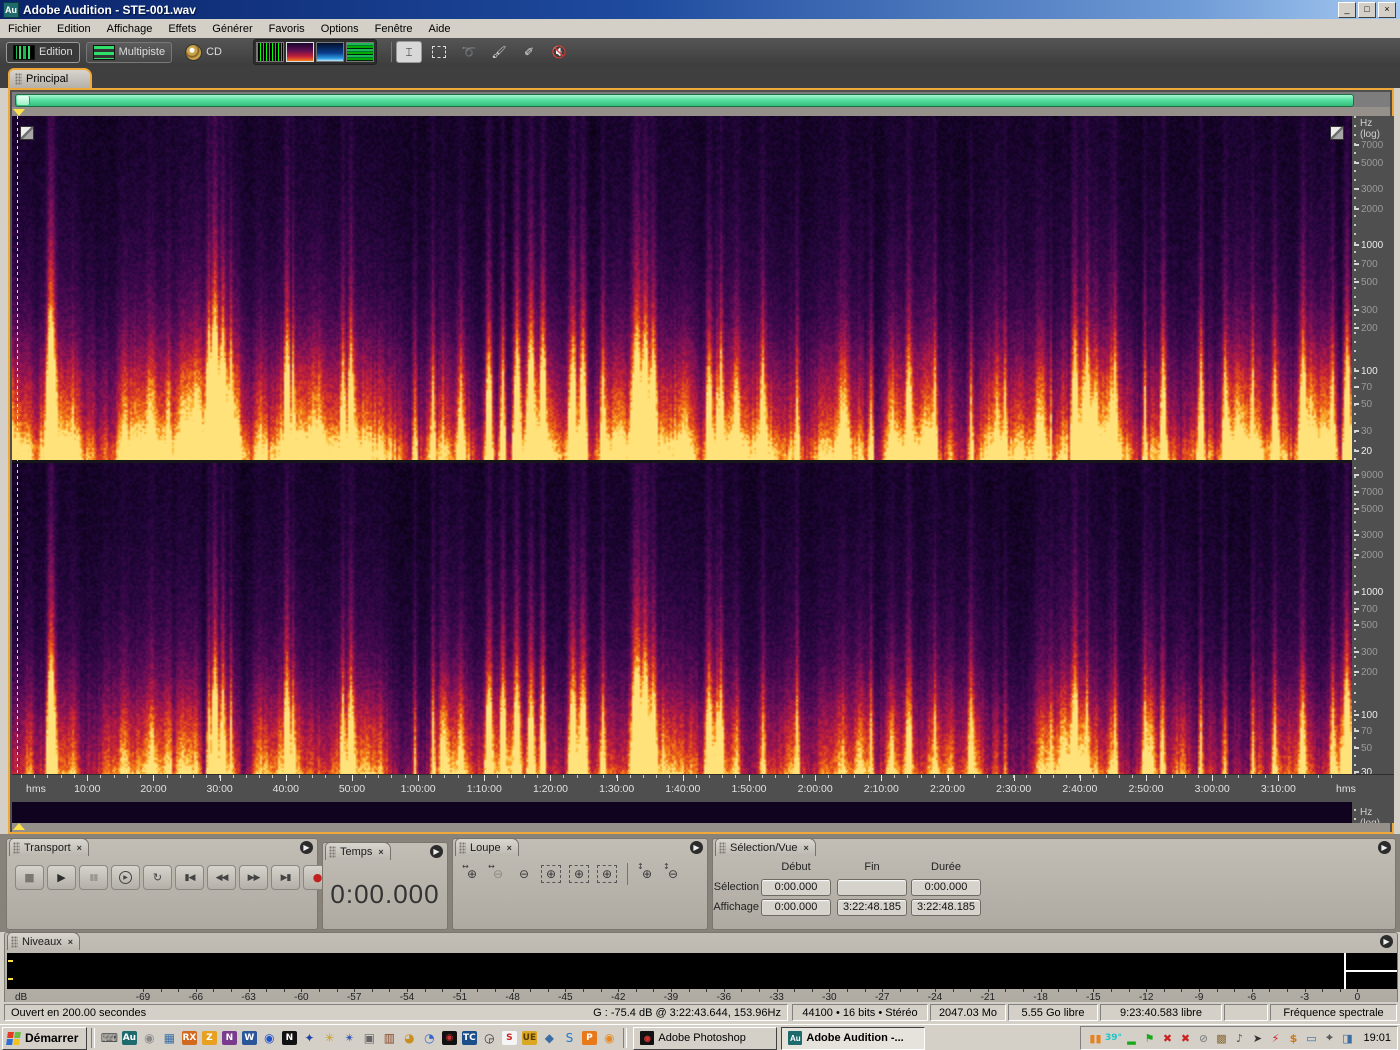 The height and width of the screenshot is (1050, 1400). What do you see at coordinates (647, 873) in the screenshot?
I see `zoom-in-vertical-button: ↕ ⊕` at bounding box center [647, 873].